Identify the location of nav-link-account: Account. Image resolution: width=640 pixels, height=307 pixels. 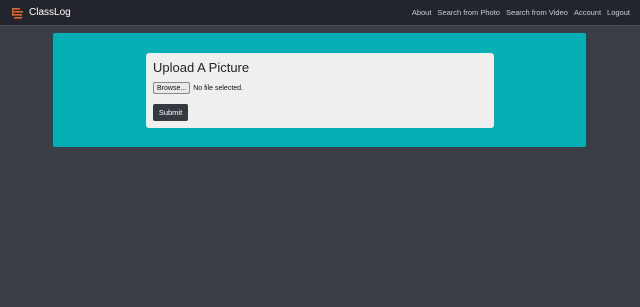
(587, 12).